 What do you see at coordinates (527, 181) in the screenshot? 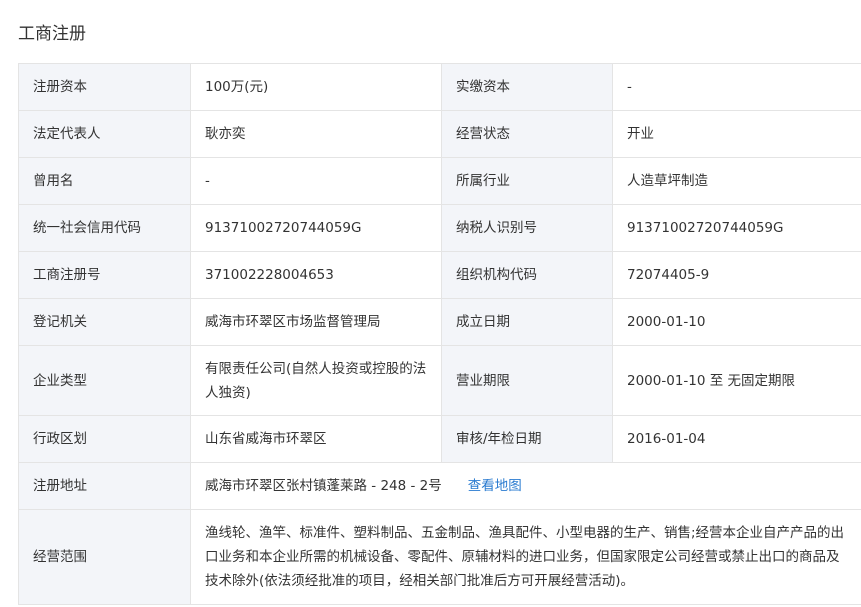
I see `industry-label: 所属行业` at bounding box center [527, 181].